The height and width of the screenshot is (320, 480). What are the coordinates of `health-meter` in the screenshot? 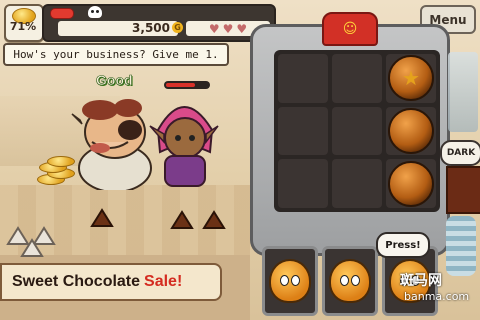 It's located at (62, 13).